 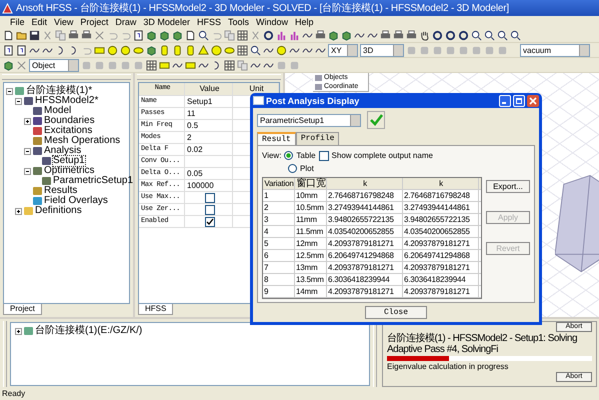 I want to click on save-icon, so click(x=34, y=35).